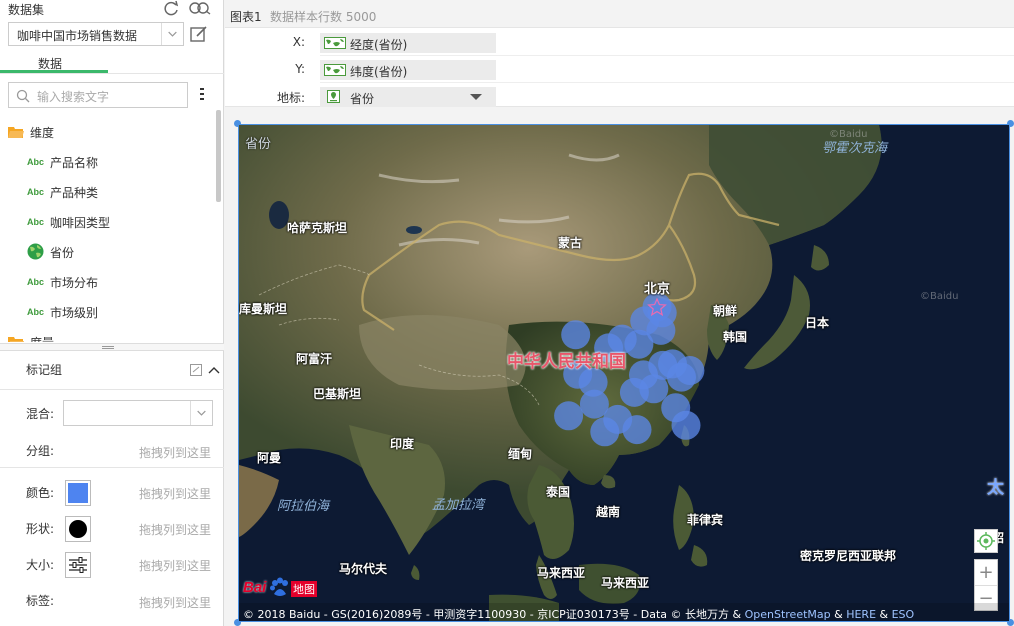 The width and height of the screenshot is (1014, 626). I want to click on color-label: 颜色:, so click(40, 493).